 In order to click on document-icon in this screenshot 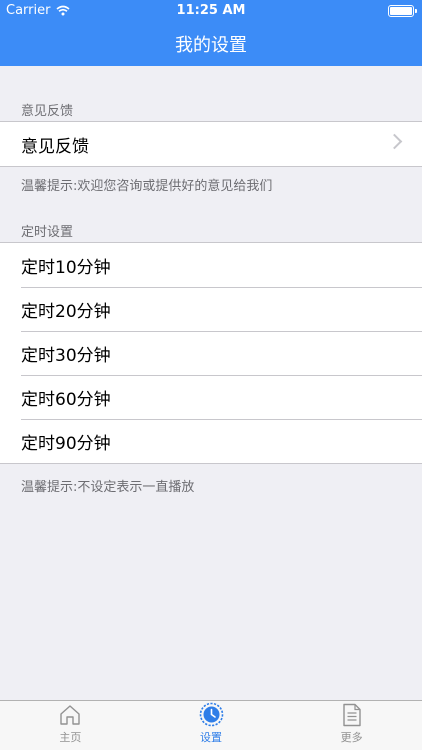, I will do `click(351, 715)`.